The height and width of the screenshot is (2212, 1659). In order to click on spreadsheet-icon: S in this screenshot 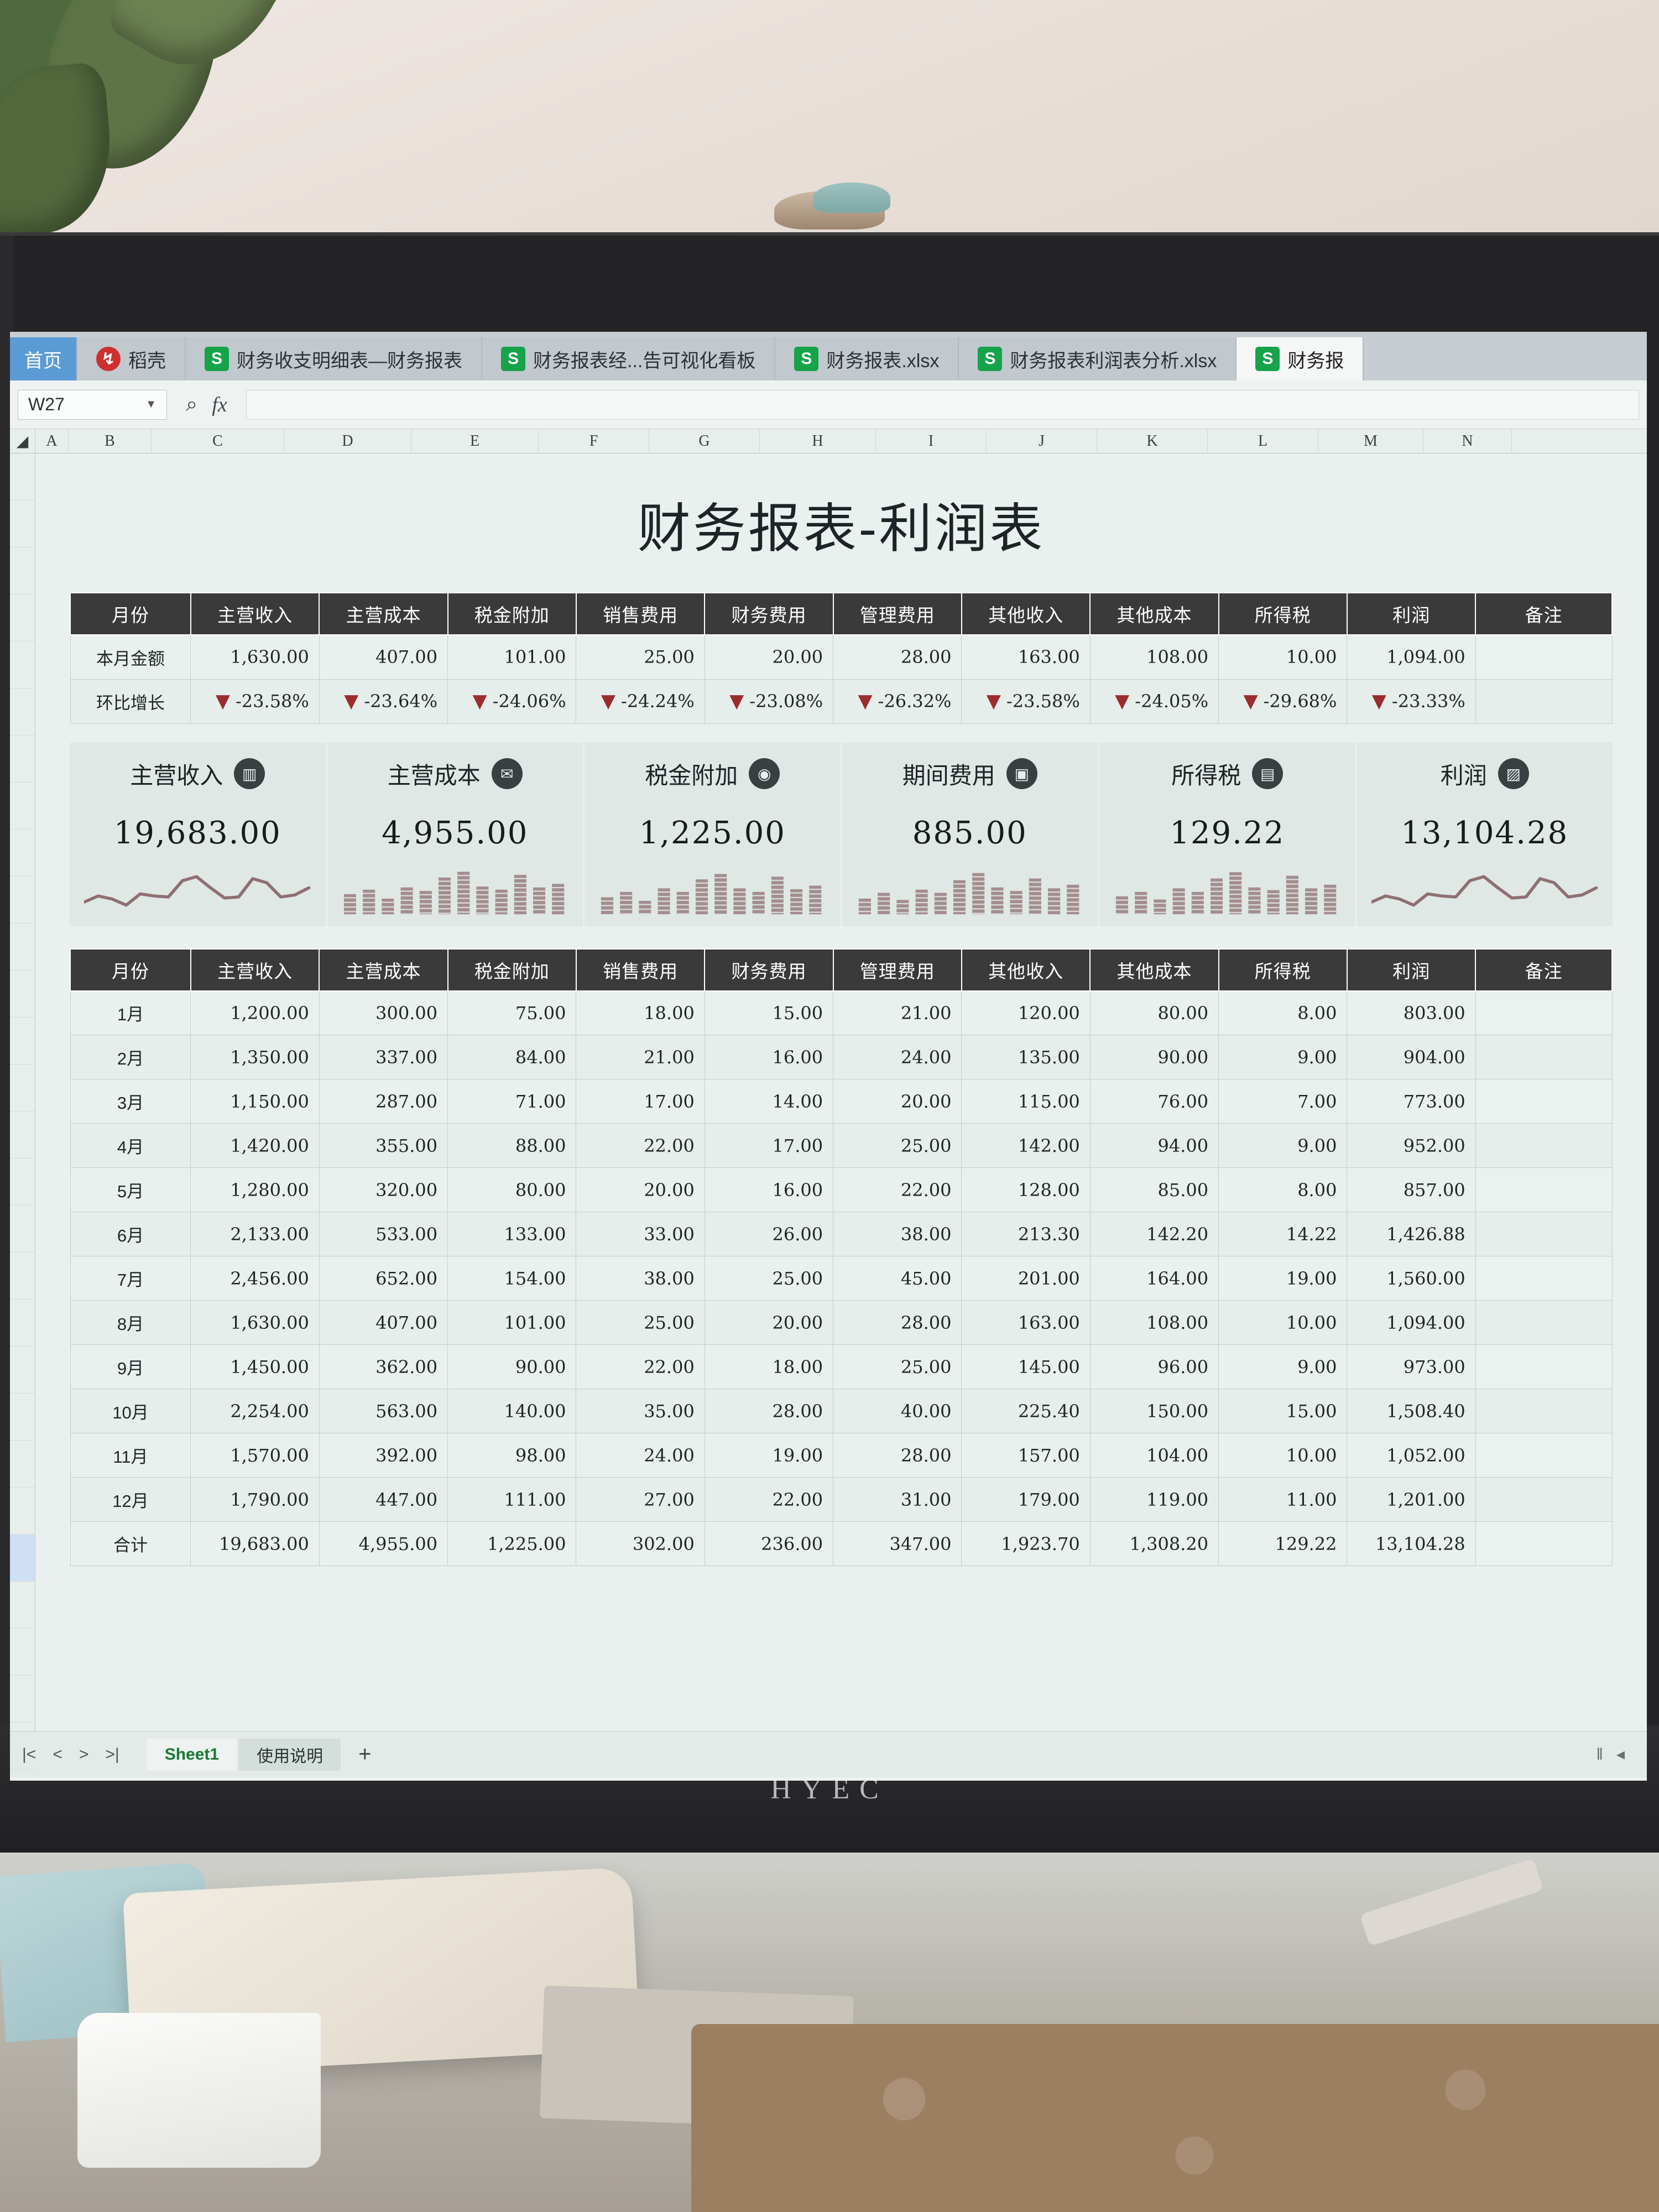, I will do `click(1267, 359)`.